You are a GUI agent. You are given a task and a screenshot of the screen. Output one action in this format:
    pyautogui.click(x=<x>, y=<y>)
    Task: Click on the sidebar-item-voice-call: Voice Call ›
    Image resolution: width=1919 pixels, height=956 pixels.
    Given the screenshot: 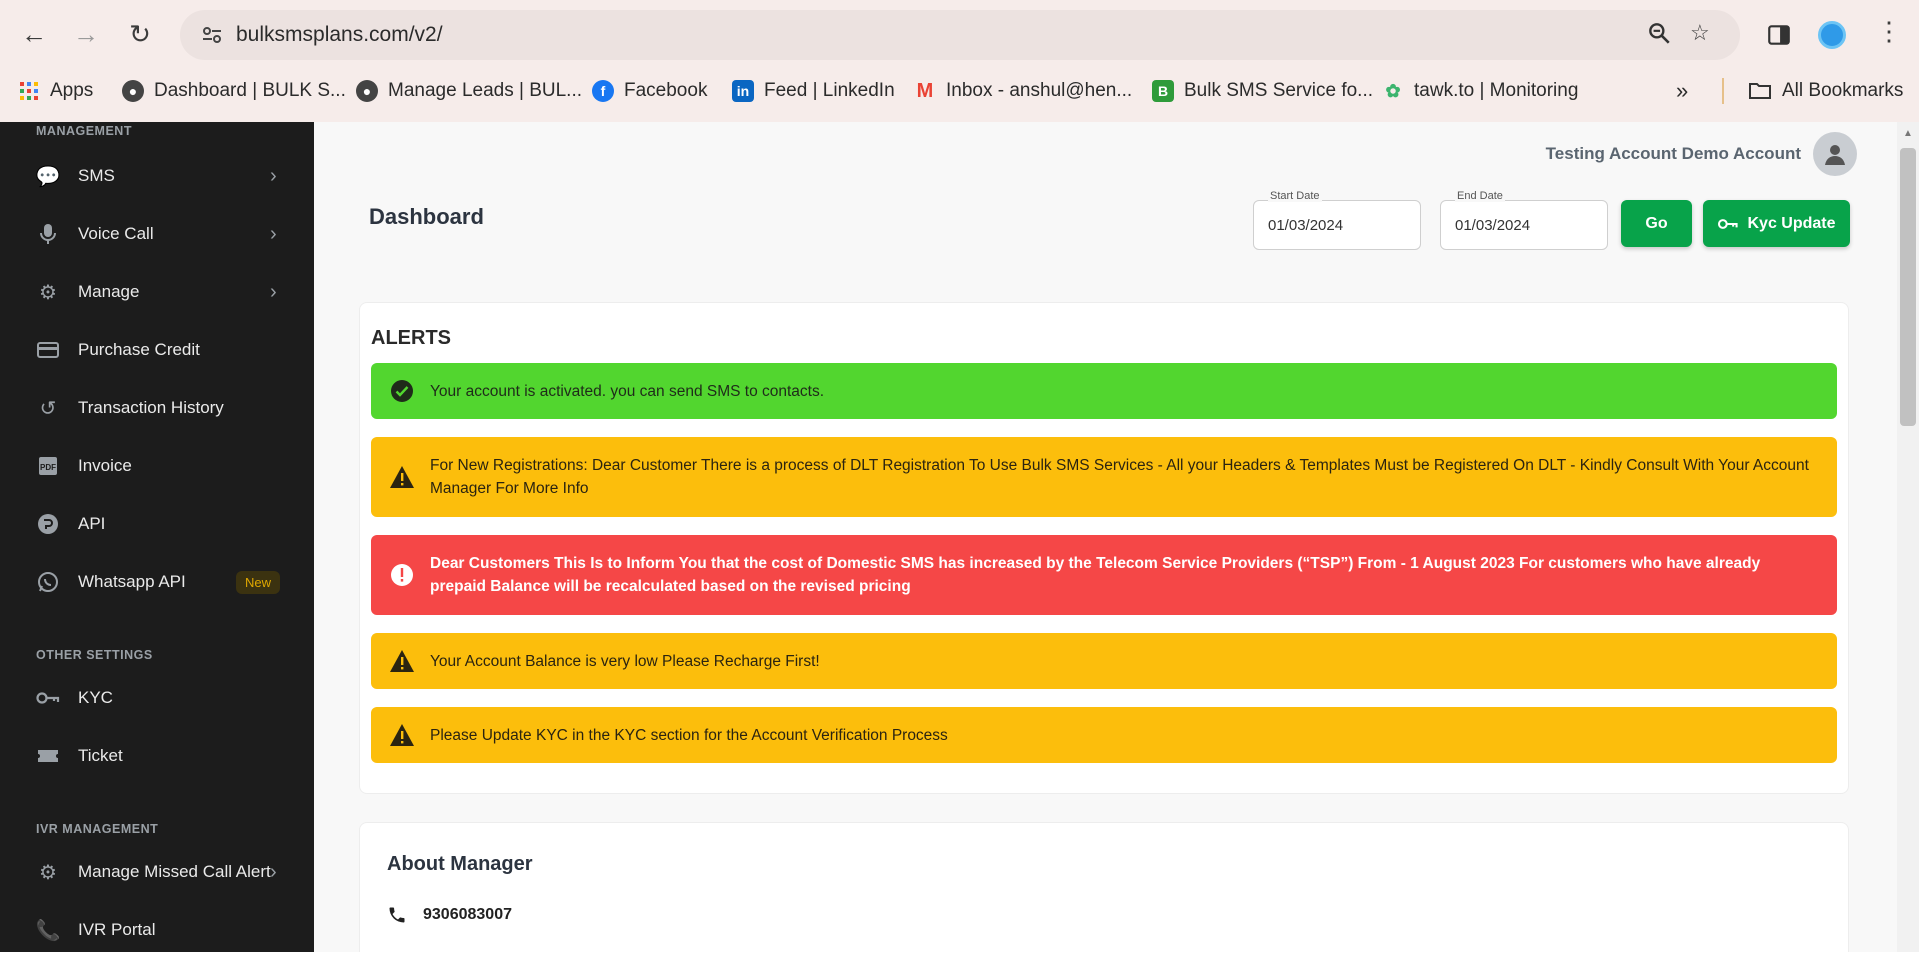 What is the action you would take?
    pyautogui.click(x=157, y=234)
    